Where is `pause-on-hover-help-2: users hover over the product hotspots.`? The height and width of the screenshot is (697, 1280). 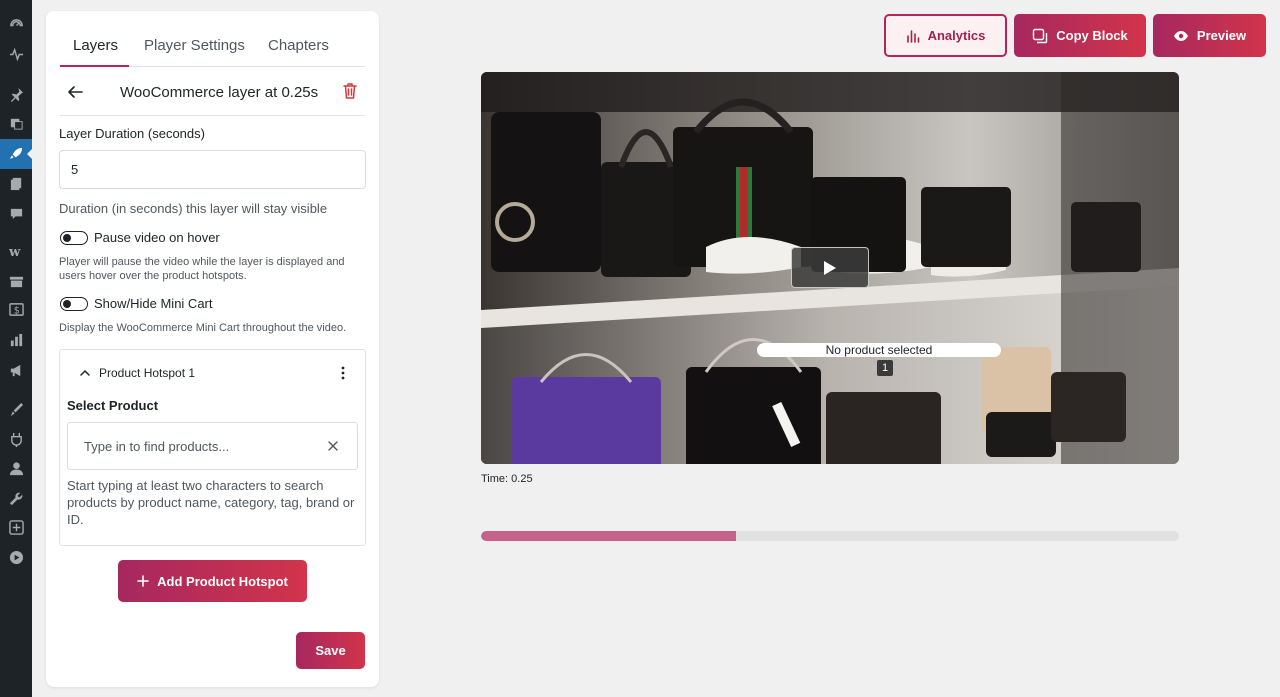 pause-on-hover-help-2: users hover over the product hotspots. is located at coordinates (153, 276).